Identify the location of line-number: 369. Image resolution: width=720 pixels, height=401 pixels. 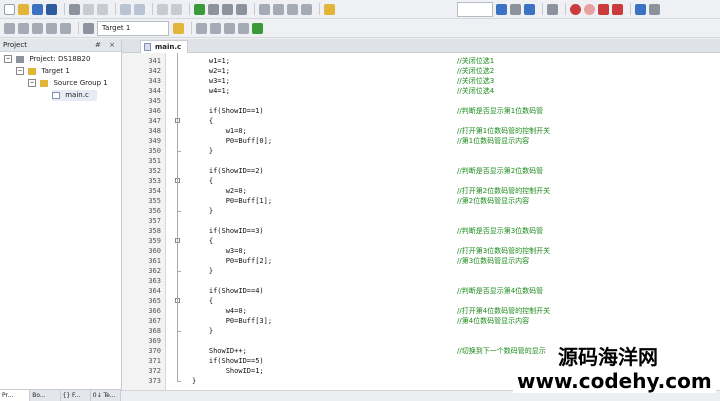
(154, 341).